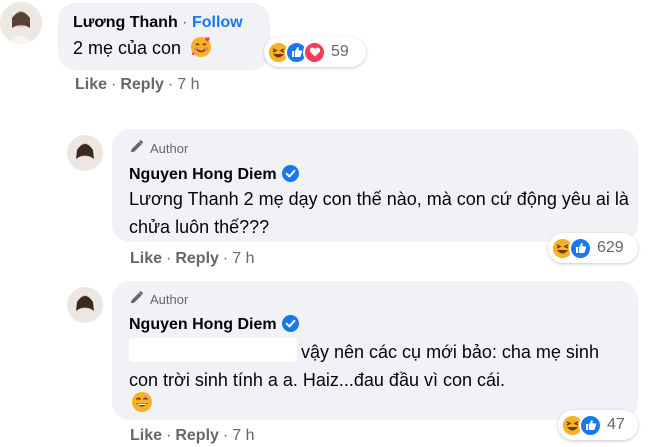 The image size is (650, 447). What do you see at coordinates (142, 404) in the screenshot?
I see `grinning-face-icon` at bounding box center [142, 404].